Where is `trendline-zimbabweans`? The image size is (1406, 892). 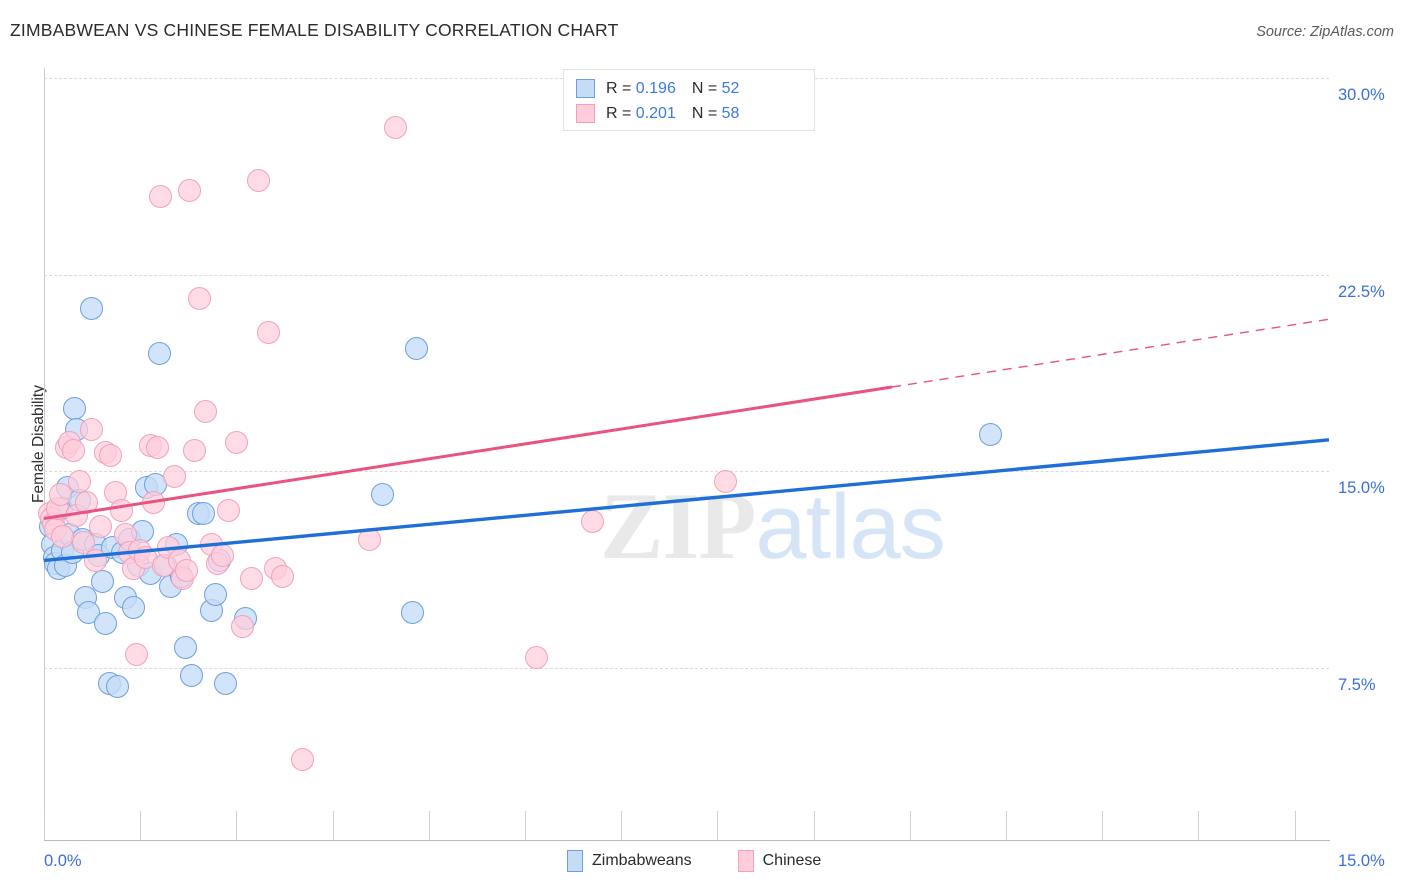 trendline-zimbabweans is located at coordinates (686, 500).